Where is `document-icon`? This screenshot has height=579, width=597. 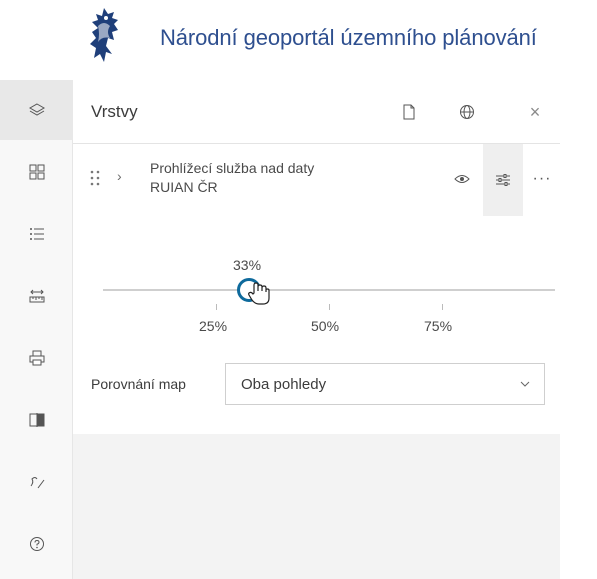
document-icon is located at coordinates (409, 112).